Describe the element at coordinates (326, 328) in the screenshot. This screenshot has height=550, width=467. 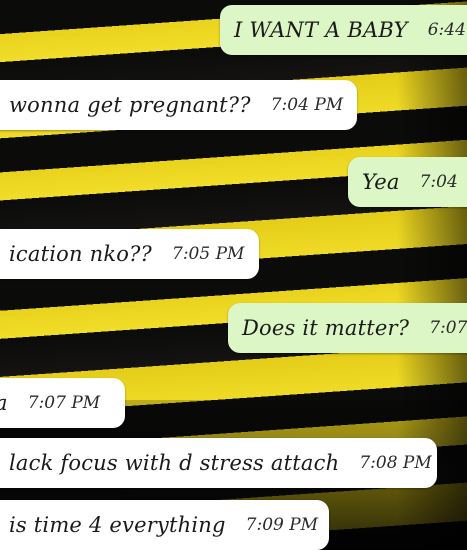
I see `message-text: Does it matter?` at that location.